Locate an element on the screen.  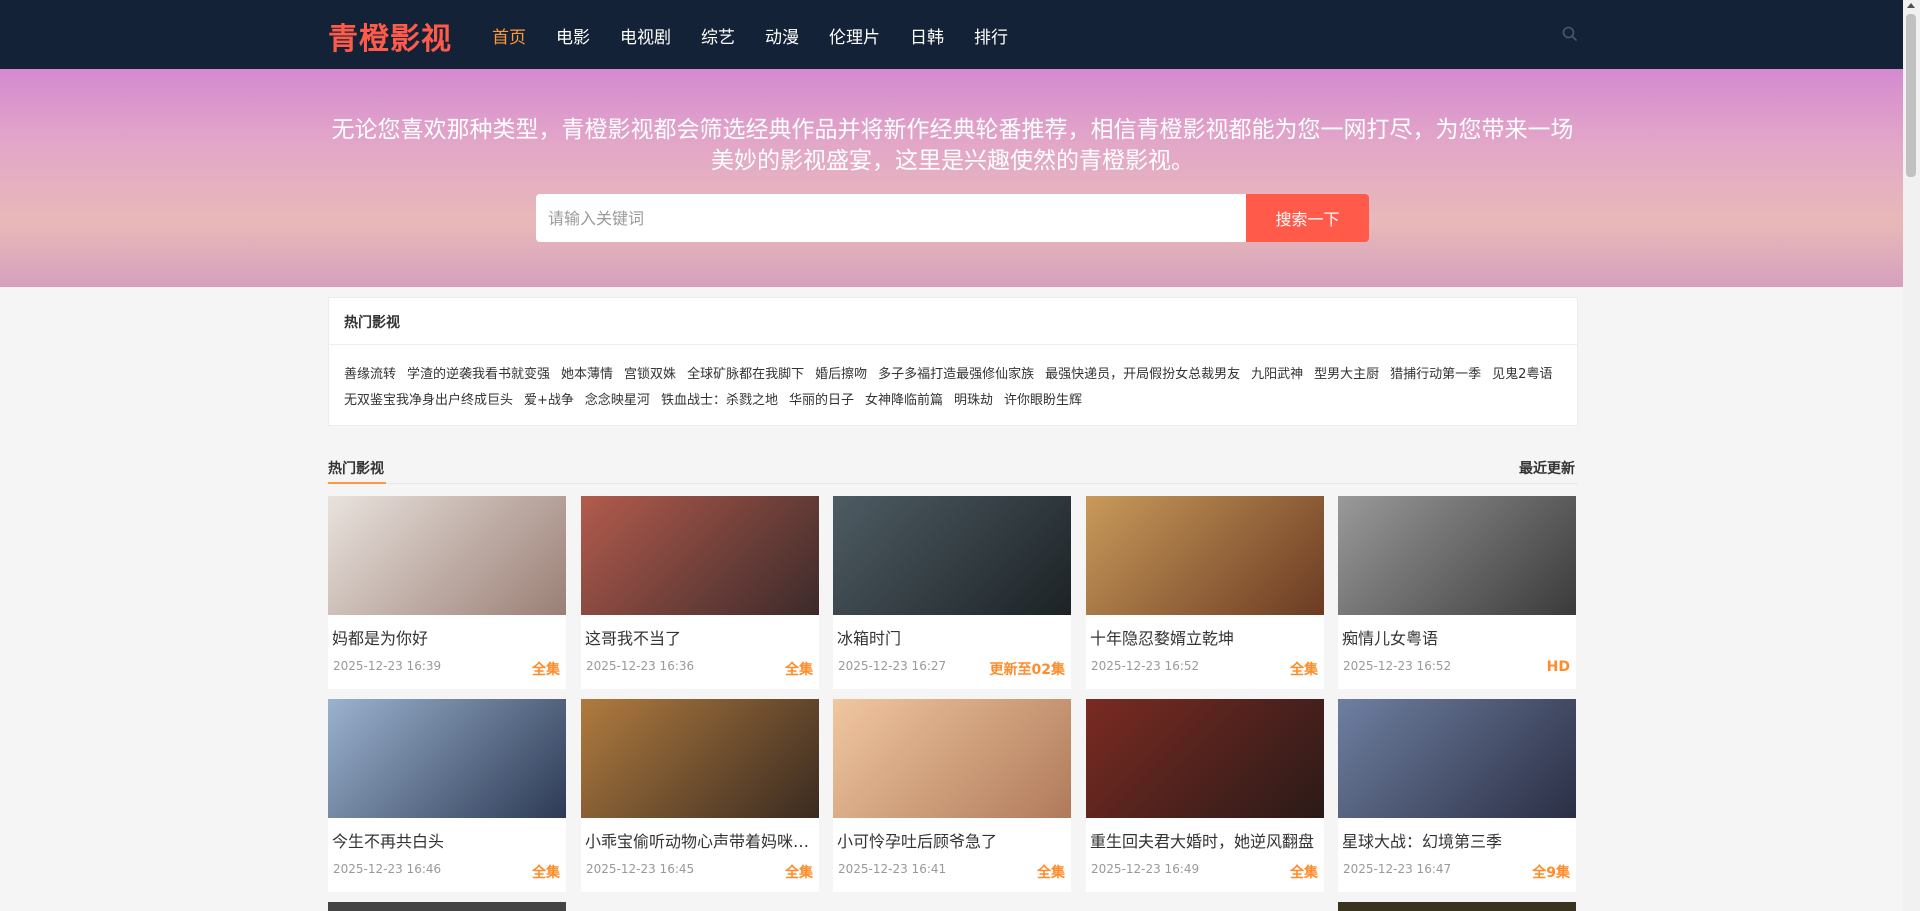
hot-tag-link: 宫锁双姝 is located at coordinates (650, 375).